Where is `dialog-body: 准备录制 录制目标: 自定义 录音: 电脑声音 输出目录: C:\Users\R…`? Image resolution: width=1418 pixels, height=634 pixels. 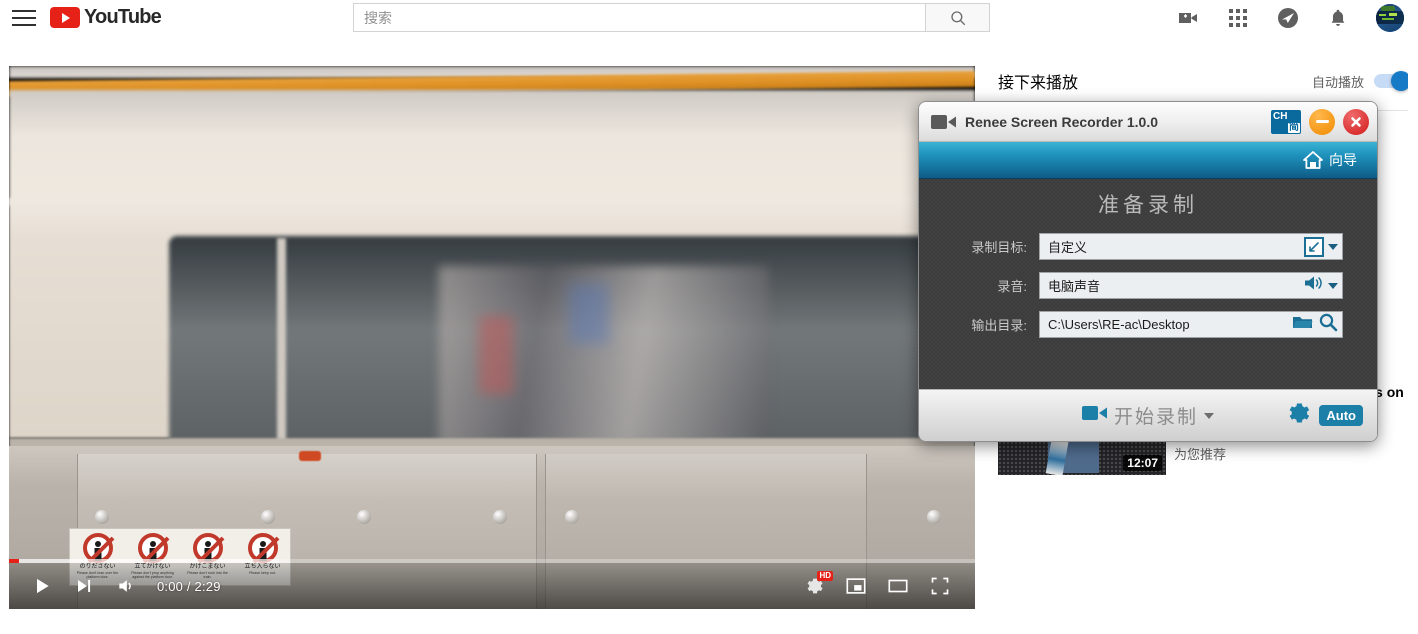 dialog-body: 准备录制 录制目标: 自定义 录音: 电脑声音 输出目录: C:\Users\R… is located at coordinates (1148, 284).